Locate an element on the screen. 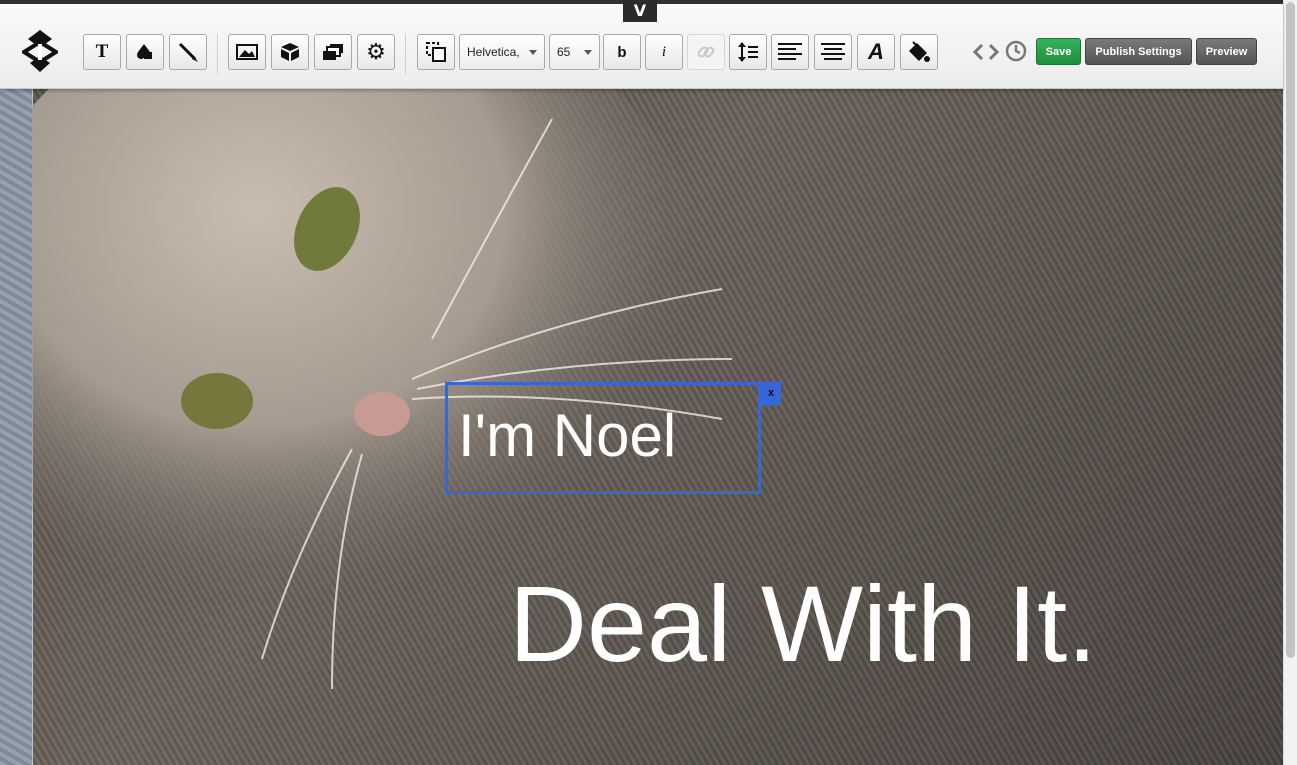 The image size is (1297, 765). history-icon is located at coordinates (1016, 51).